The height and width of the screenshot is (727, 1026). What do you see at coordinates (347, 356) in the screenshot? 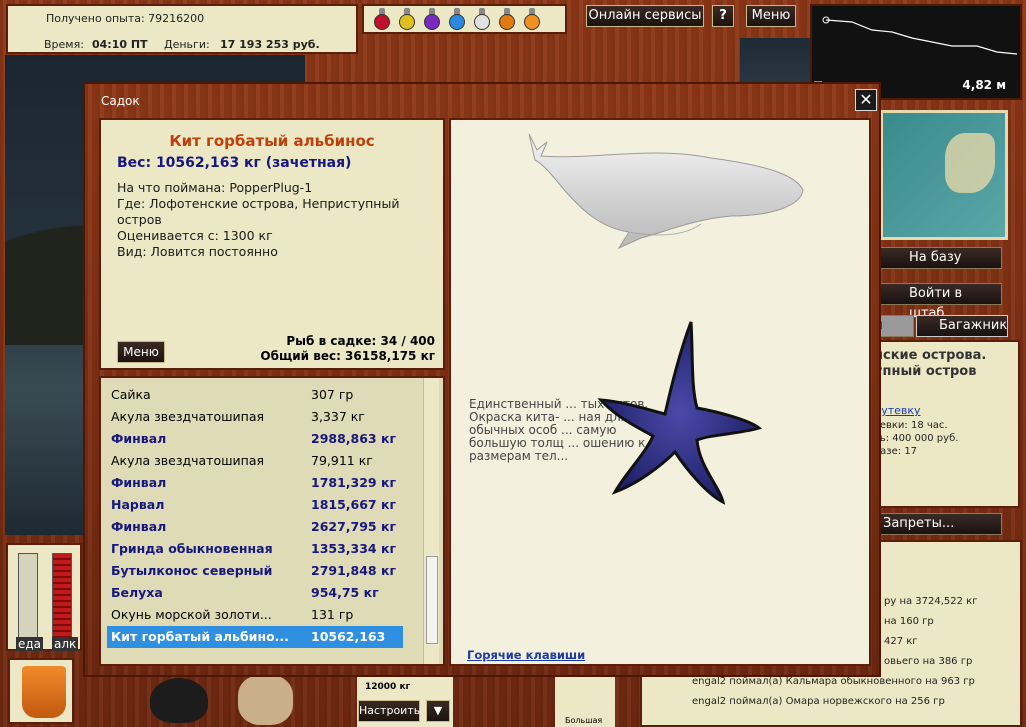
I see `keepnet-total-weight: Общий вес: 36158,175 кг` at bounding box center [347, 356].